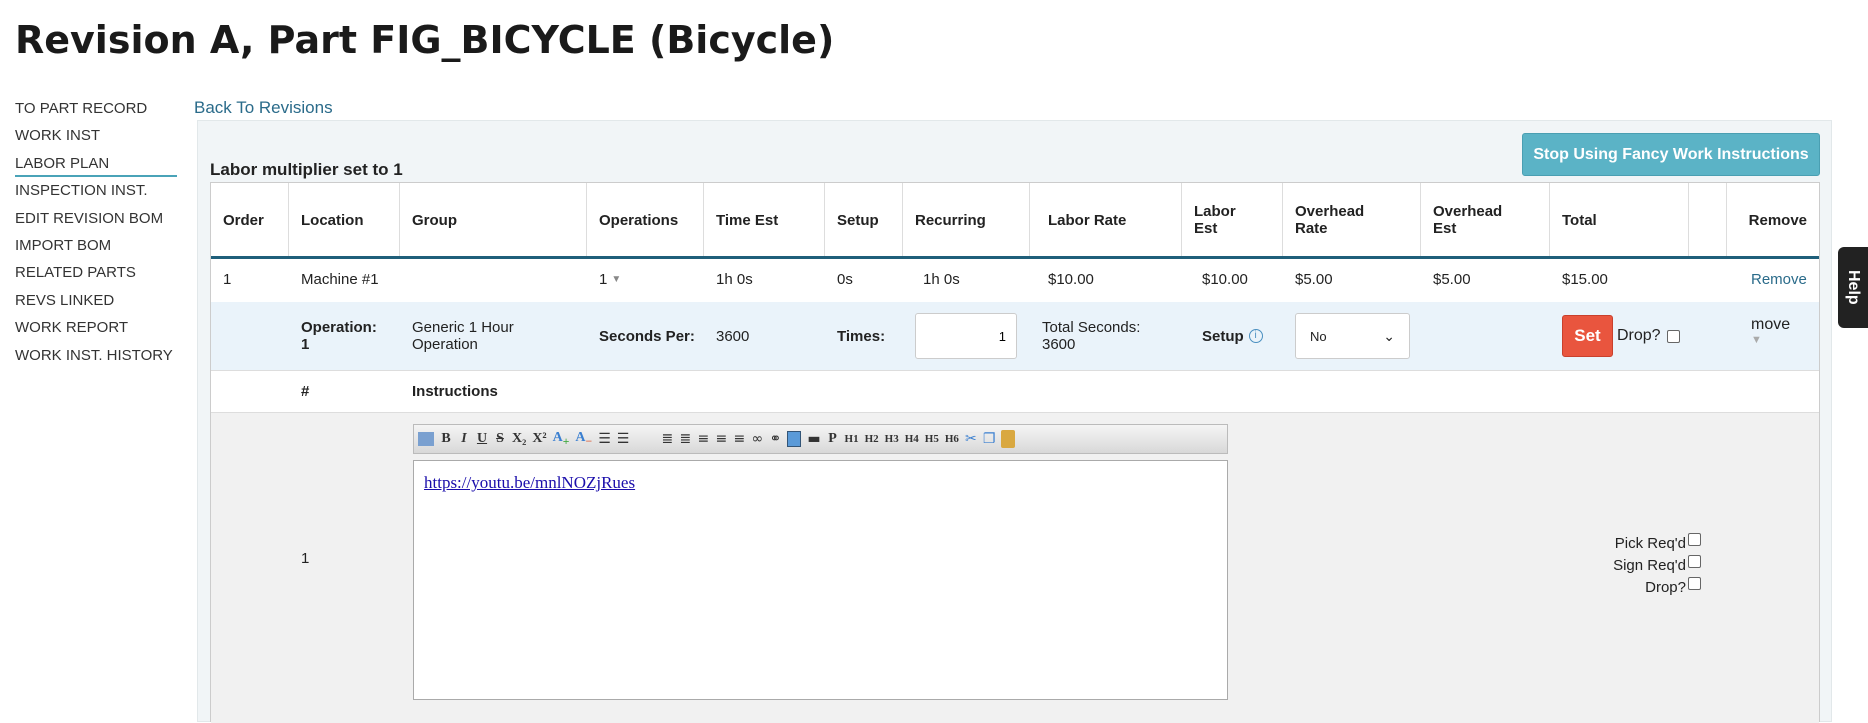 The height and width of the screenshot is (723, 1868). I want to click on total-seconds: Total Seconds: 3600, so click(1091, 336).